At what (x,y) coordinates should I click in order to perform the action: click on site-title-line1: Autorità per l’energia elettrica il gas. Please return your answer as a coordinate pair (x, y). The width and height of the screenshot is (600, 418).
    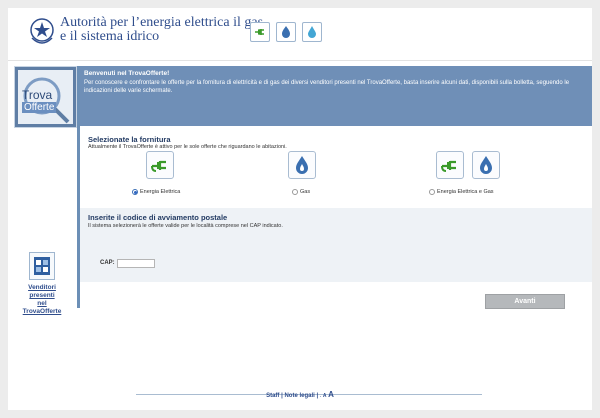
    Looking at the image, I should click on (162, 22).